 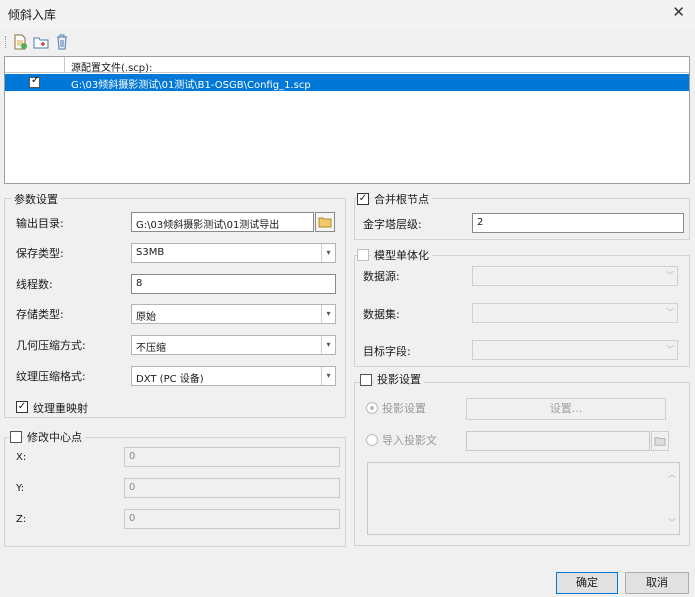 I want to click on table-header-check-column, so click(x=35, y=65).